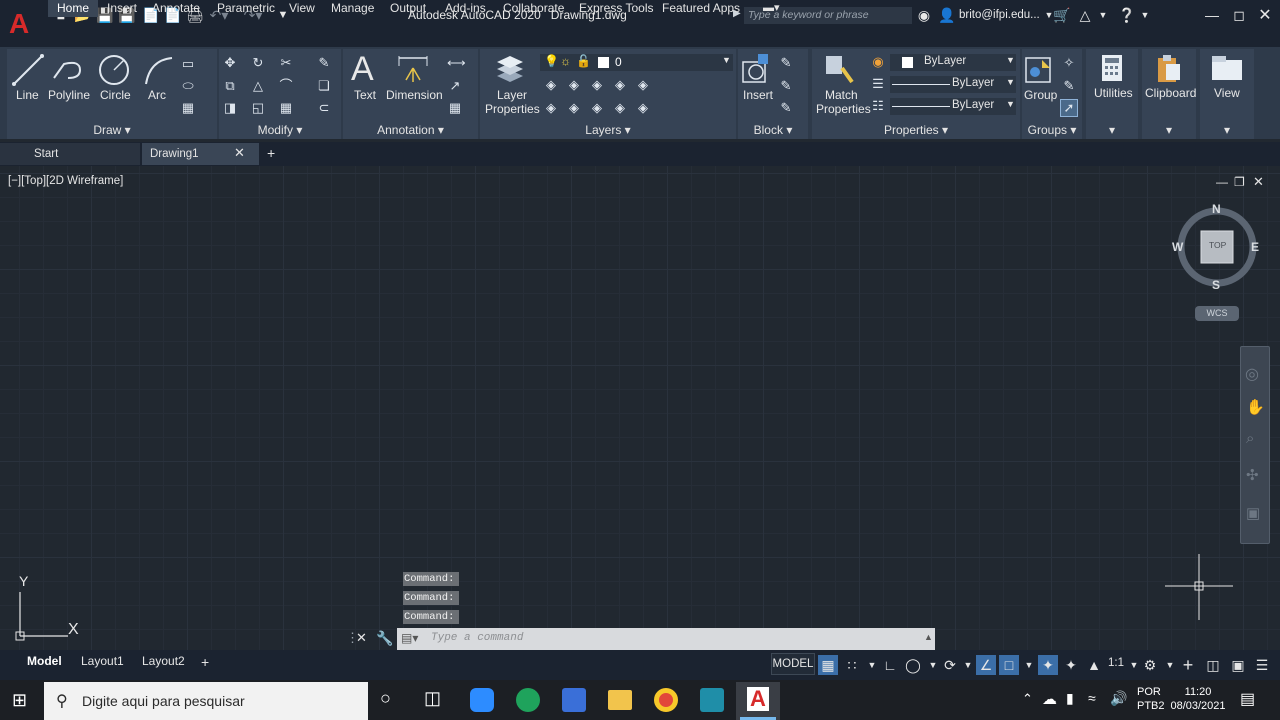 The width and height of the screenshot is (1280, 720). Describe the element at coordinates (188, 64) in the screenshot. I see `rectangle-icon: ▭` at that location.